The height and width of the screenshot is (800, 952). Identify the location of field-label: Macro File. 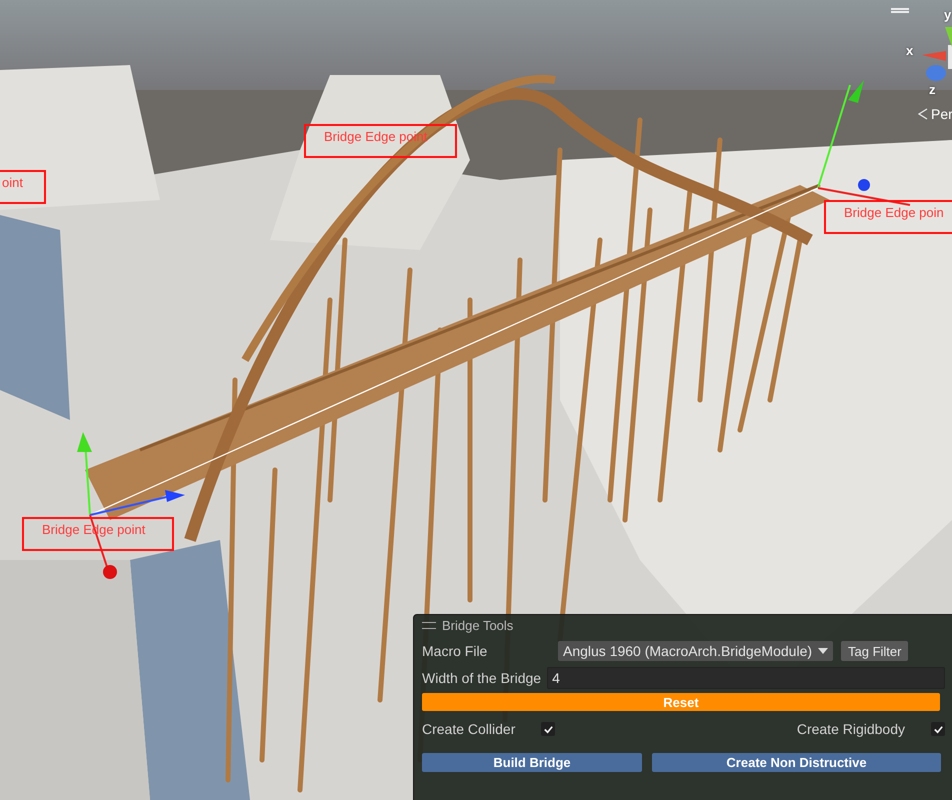
(455, 651).